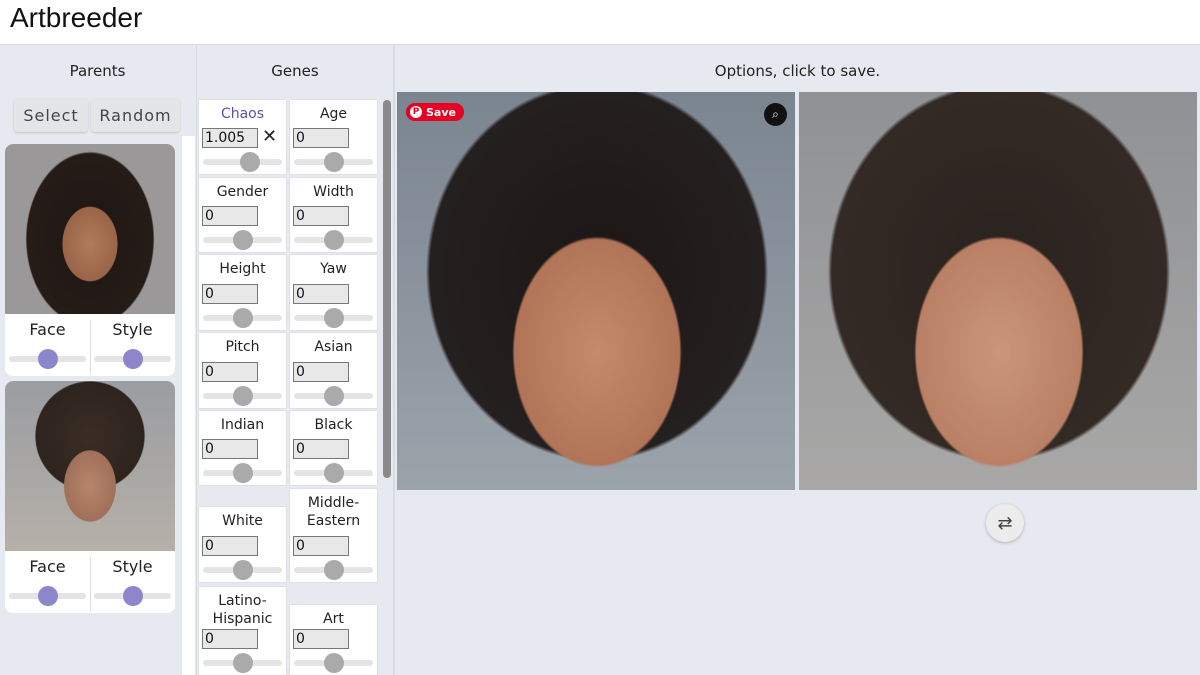  I want to click on gene-age: Age 0, so click(333, 137).